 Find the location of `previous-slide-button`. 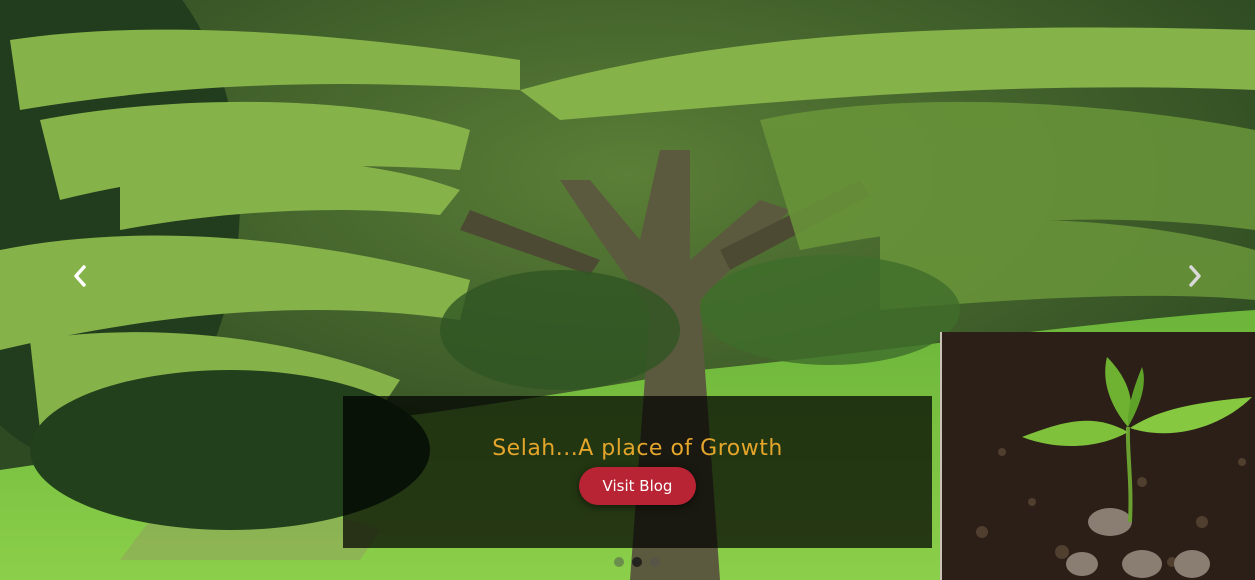

previous-slide-button is located at coordinates (80, 276).